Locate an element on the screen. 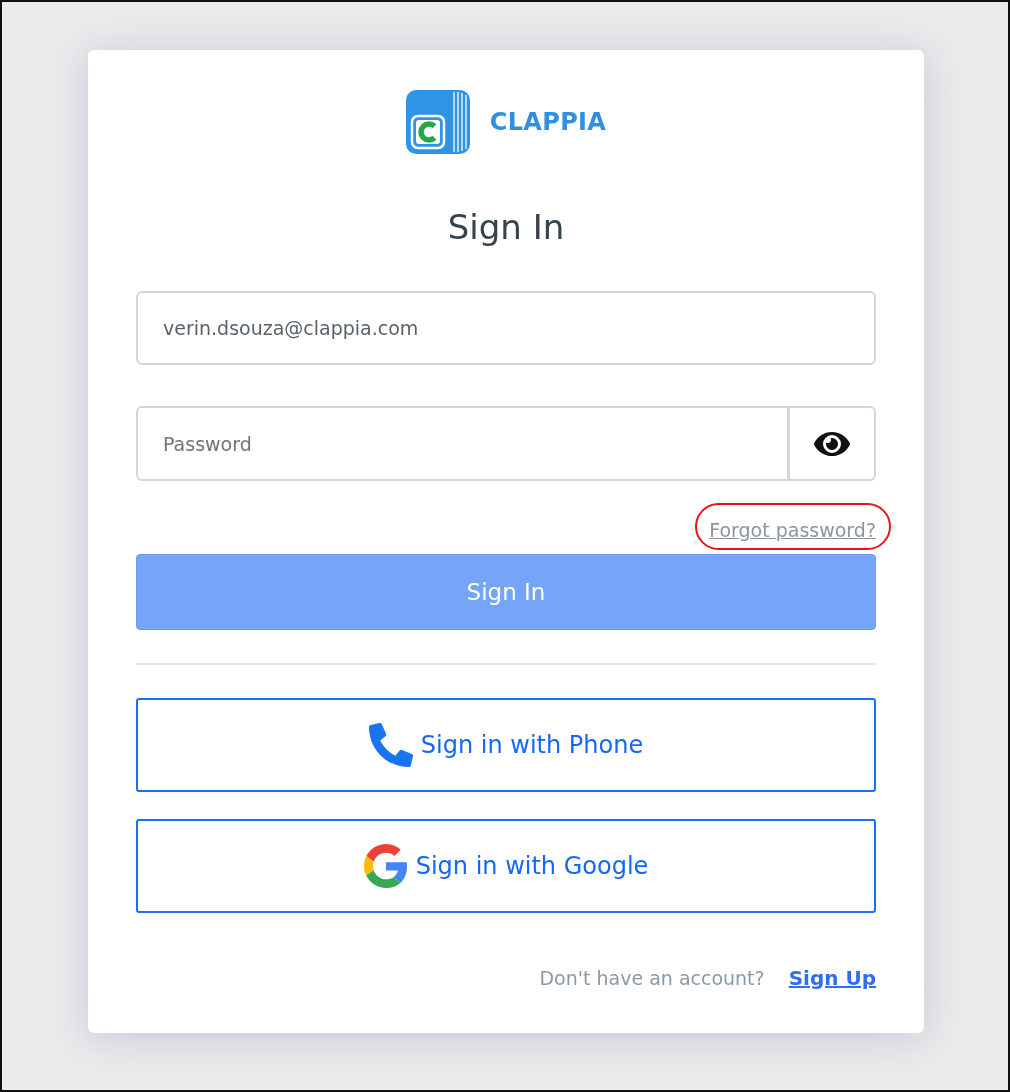 Image resolution: width=1010 pixels, height=1092 pixels. google-g-icon is located at coordinates (385, 866).